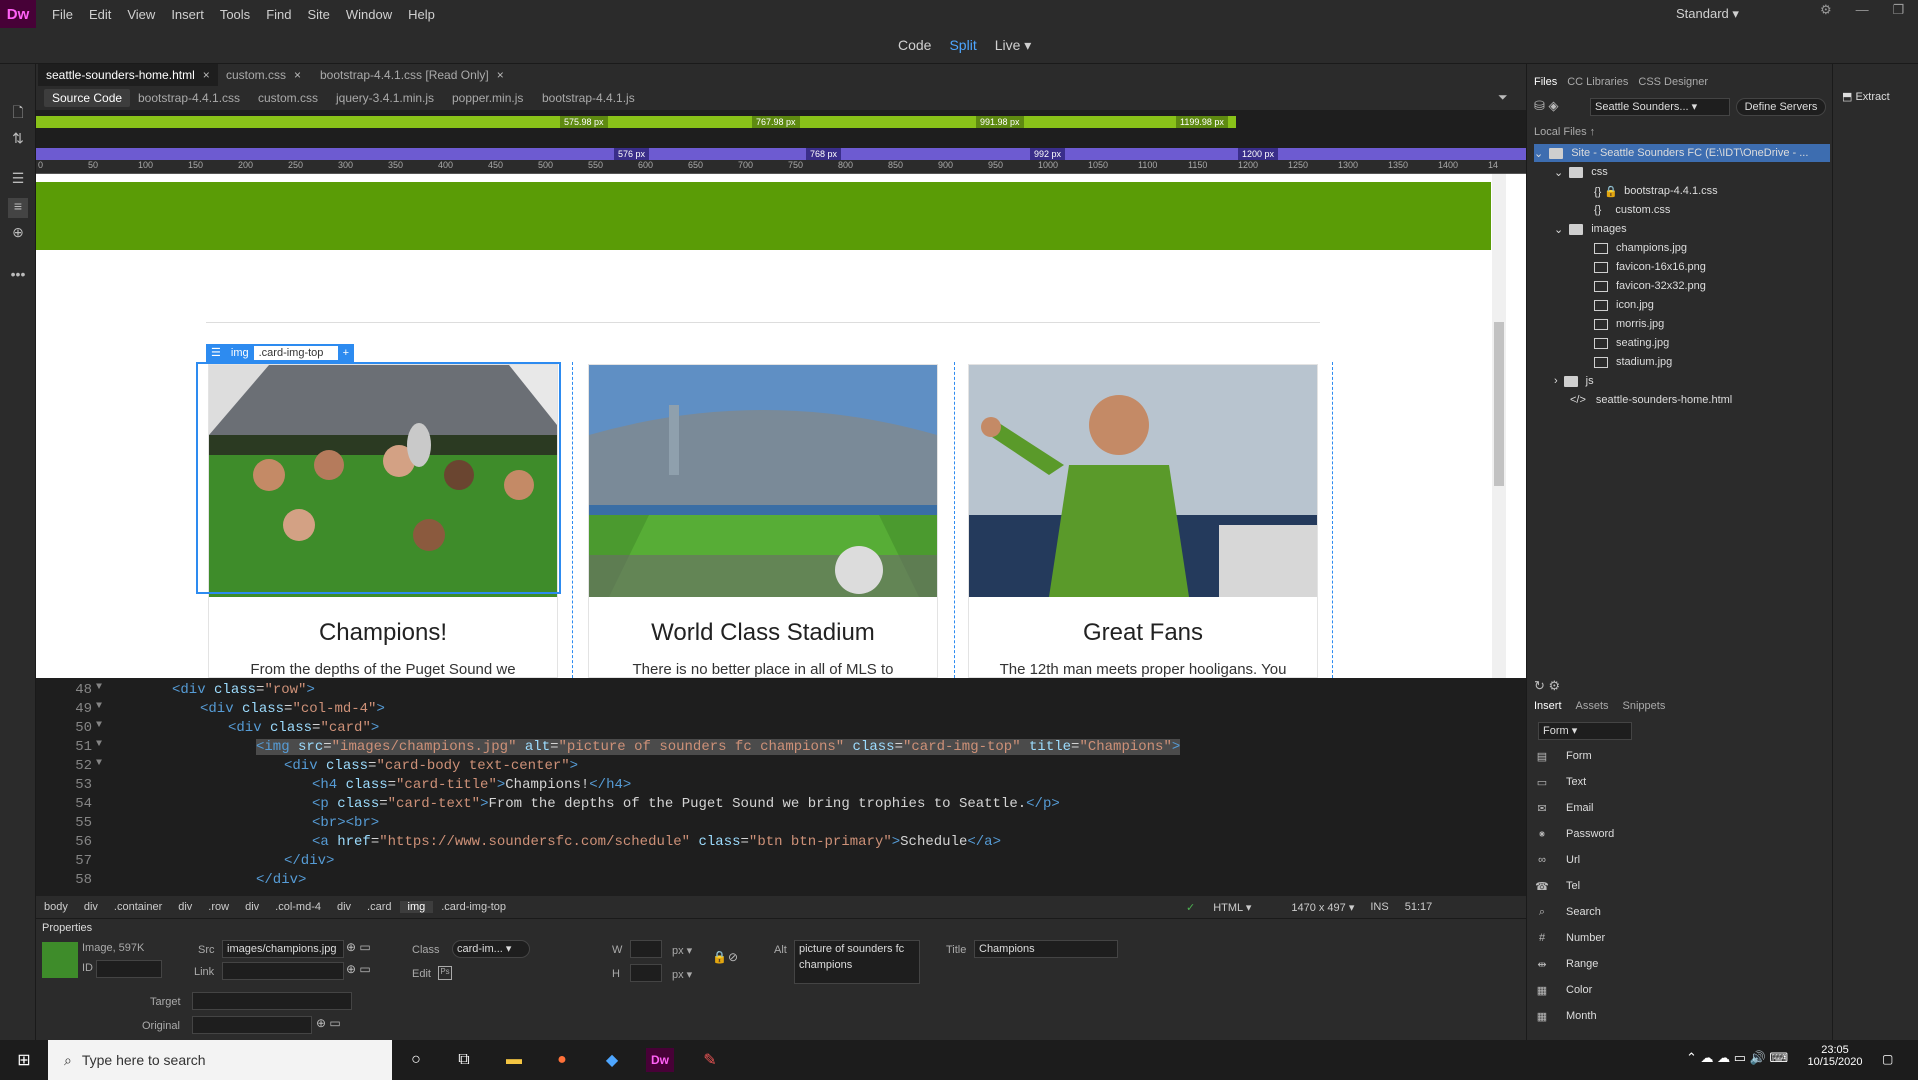 The height and width of the screenshot is (1080, 1918). I want to click on split-view-button: Split, so click(962, 45).